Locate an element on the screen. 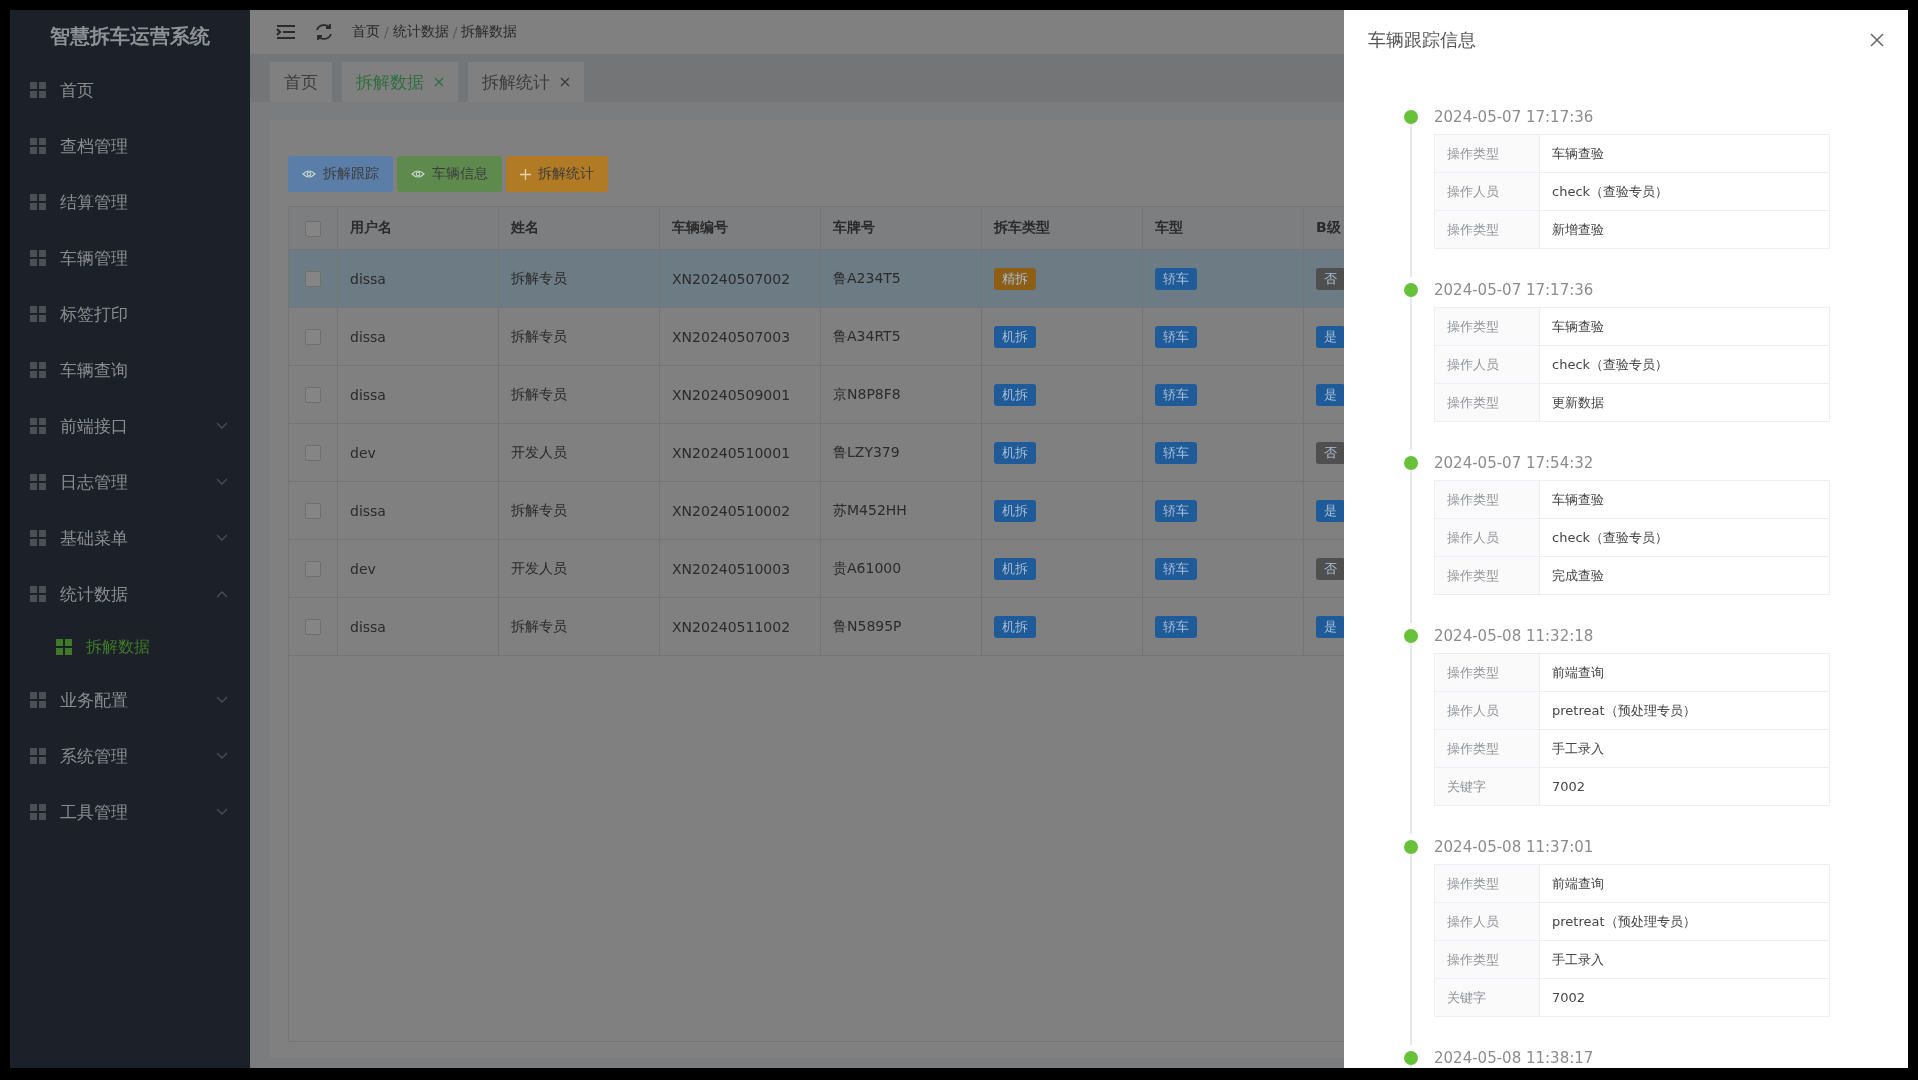  toolbar-button: 拆解统计 is located at coordinates (557, 174).